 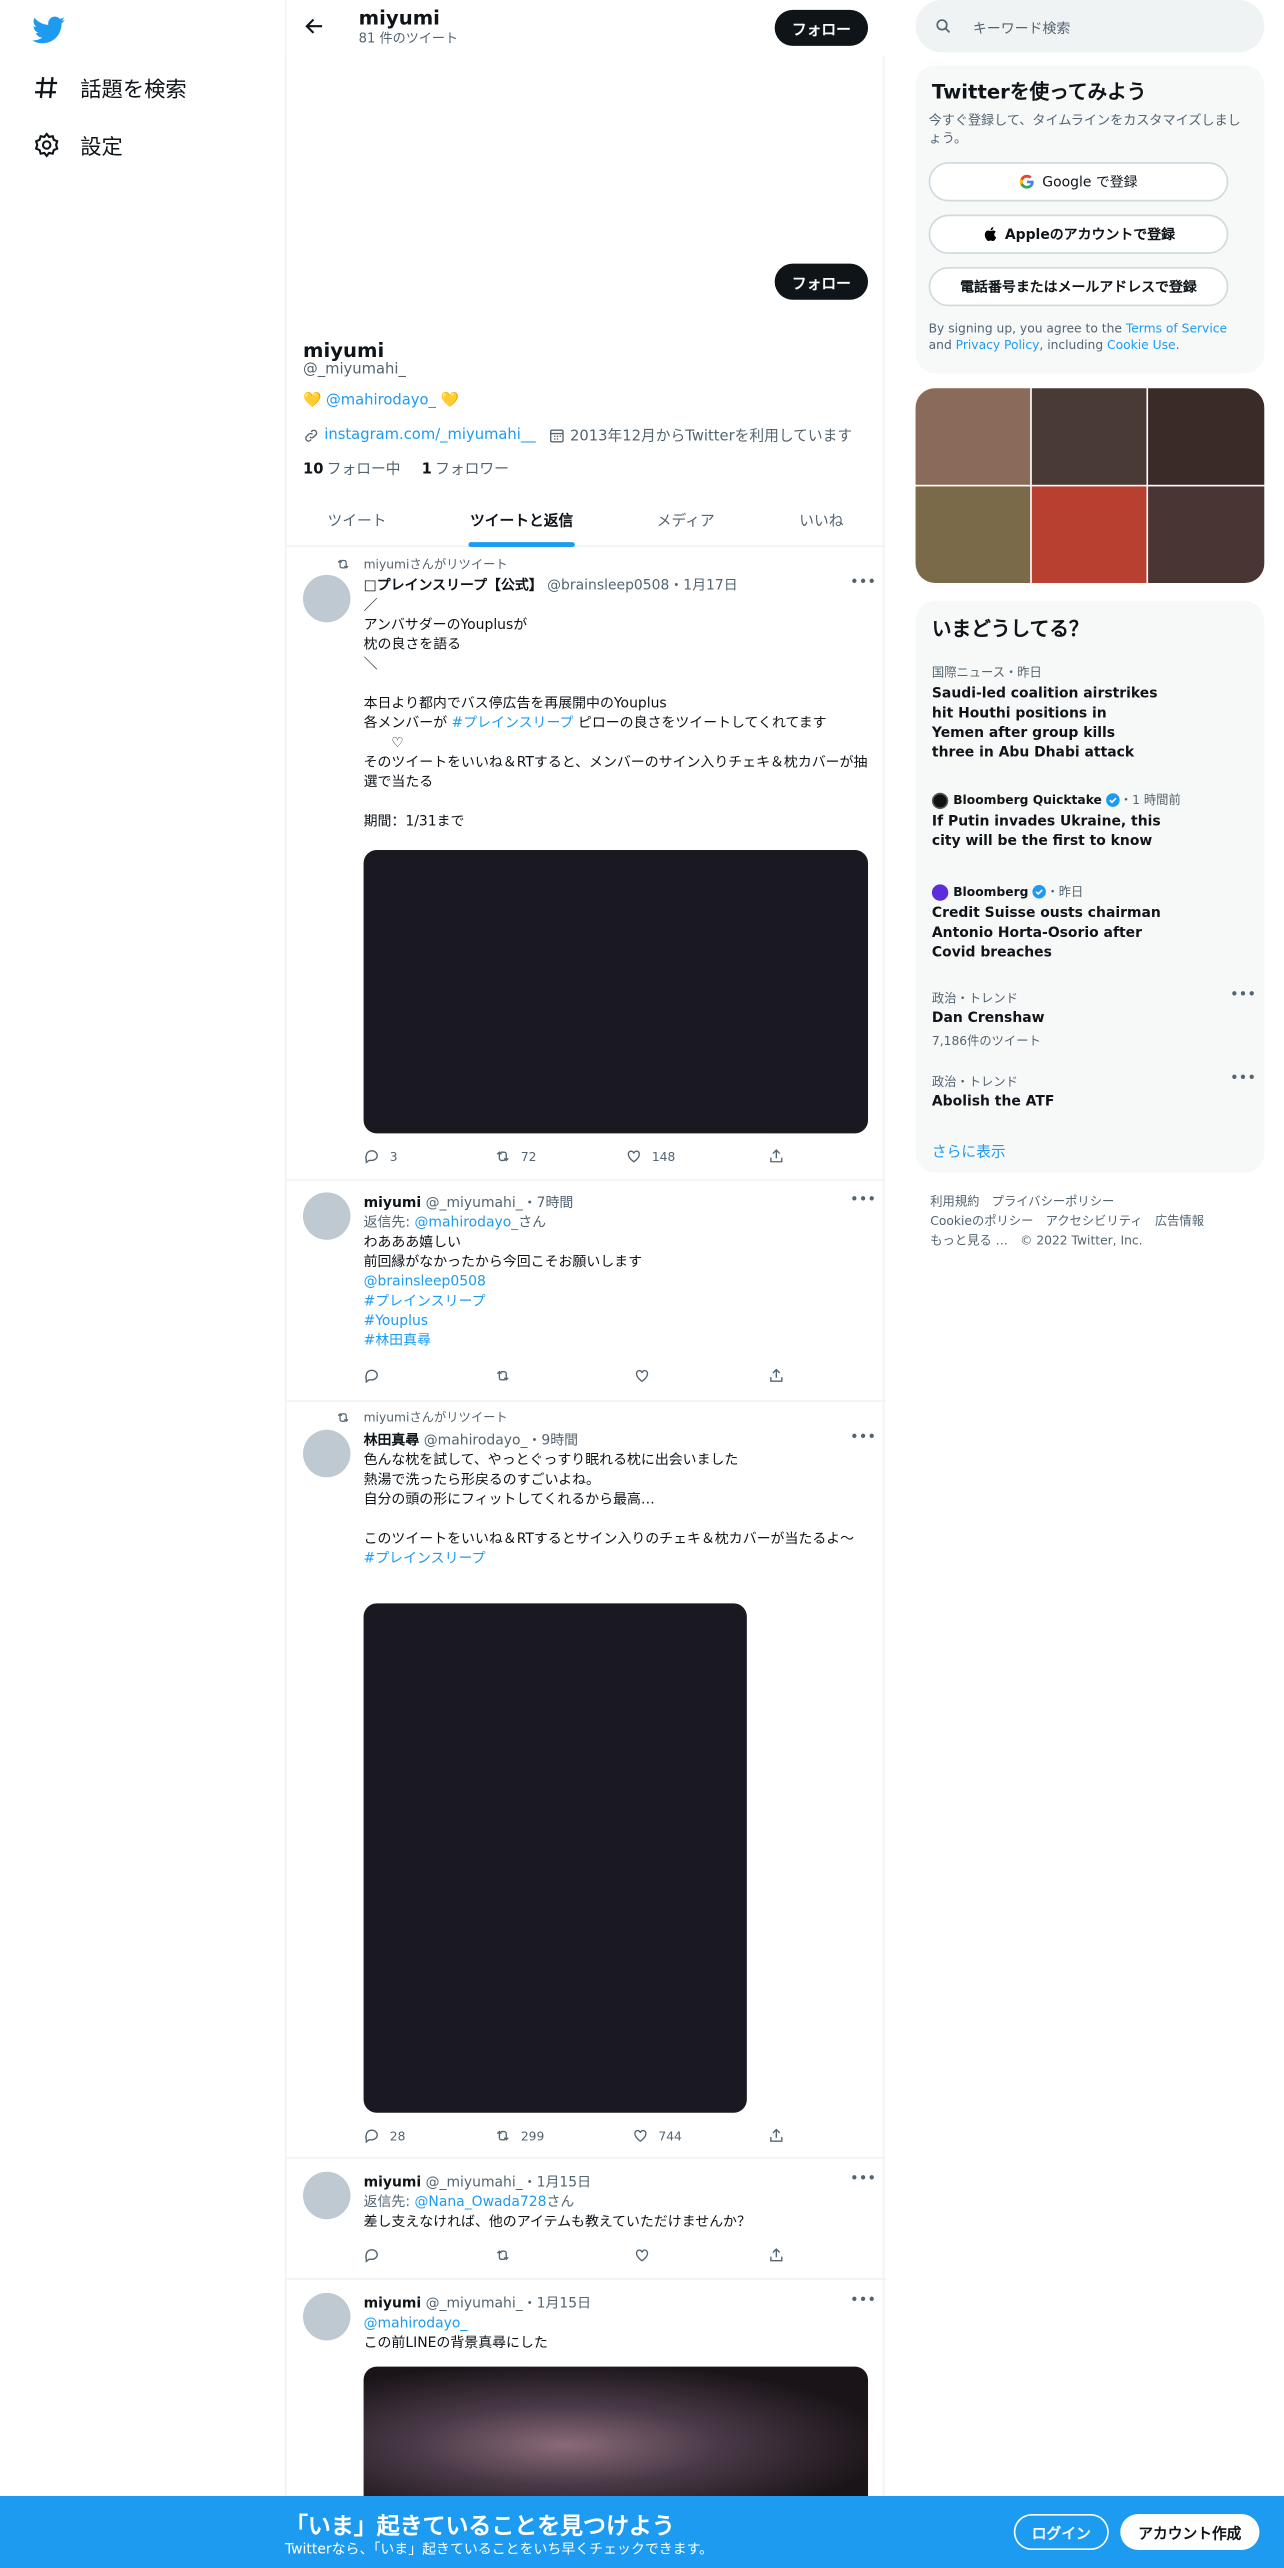 I want to click on followers-link: 1 フォロワー, so click(x=465, y=470).